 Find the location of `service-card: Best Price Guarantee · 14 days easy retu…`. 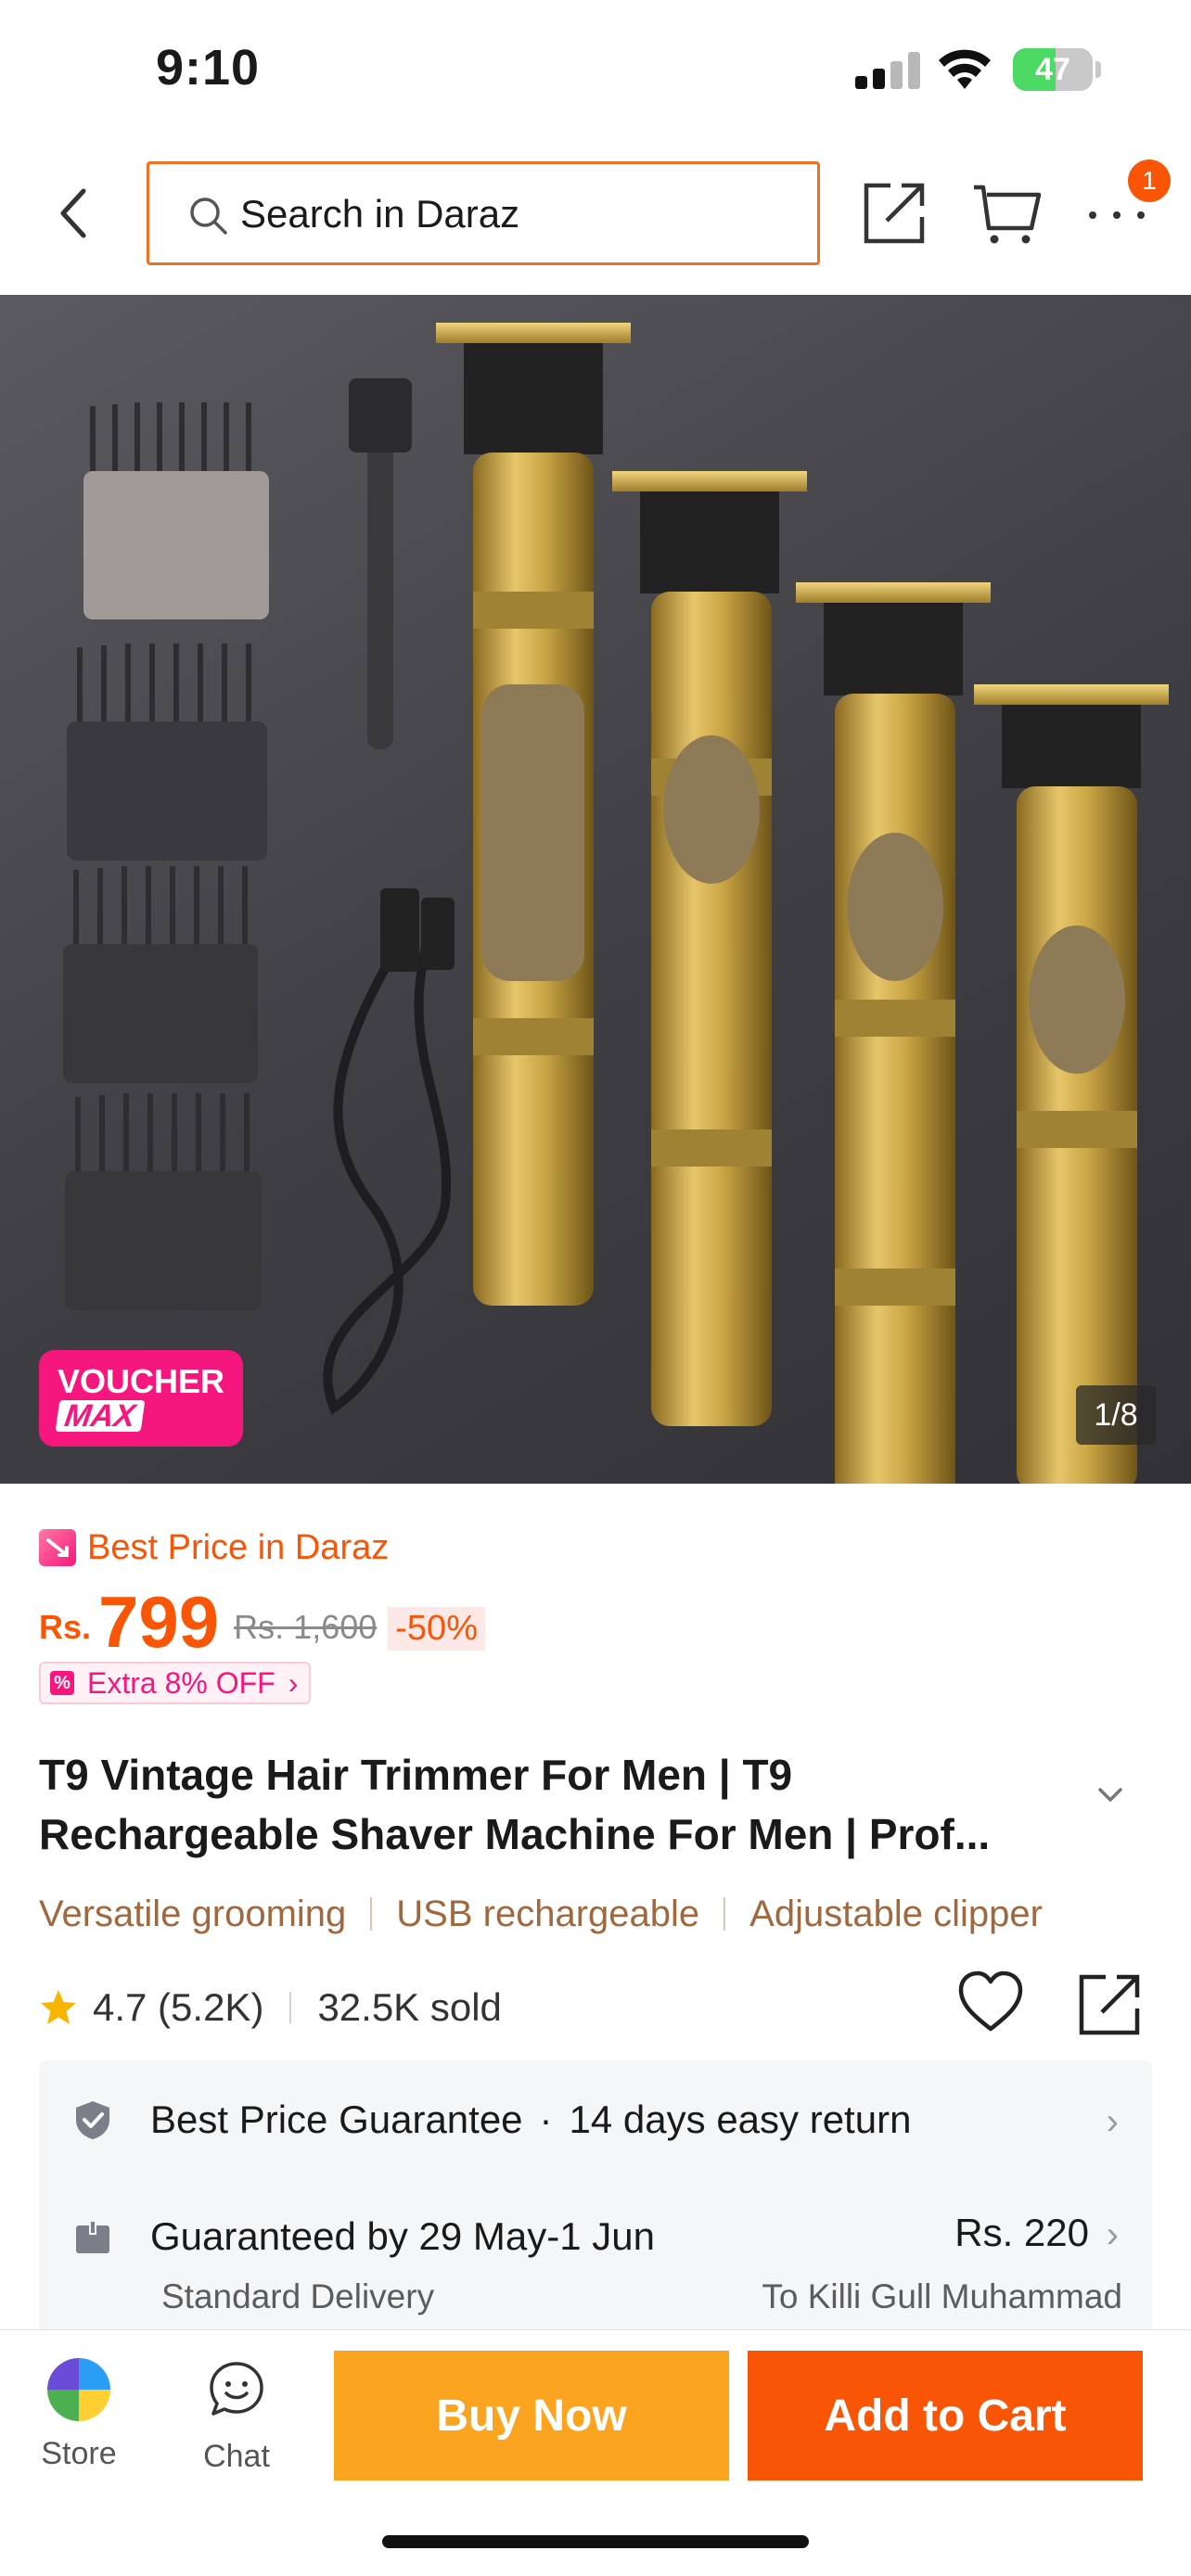

service-card: Best Price Guarantee · 14 days easy retu… is located at coordinates (595, 2194).